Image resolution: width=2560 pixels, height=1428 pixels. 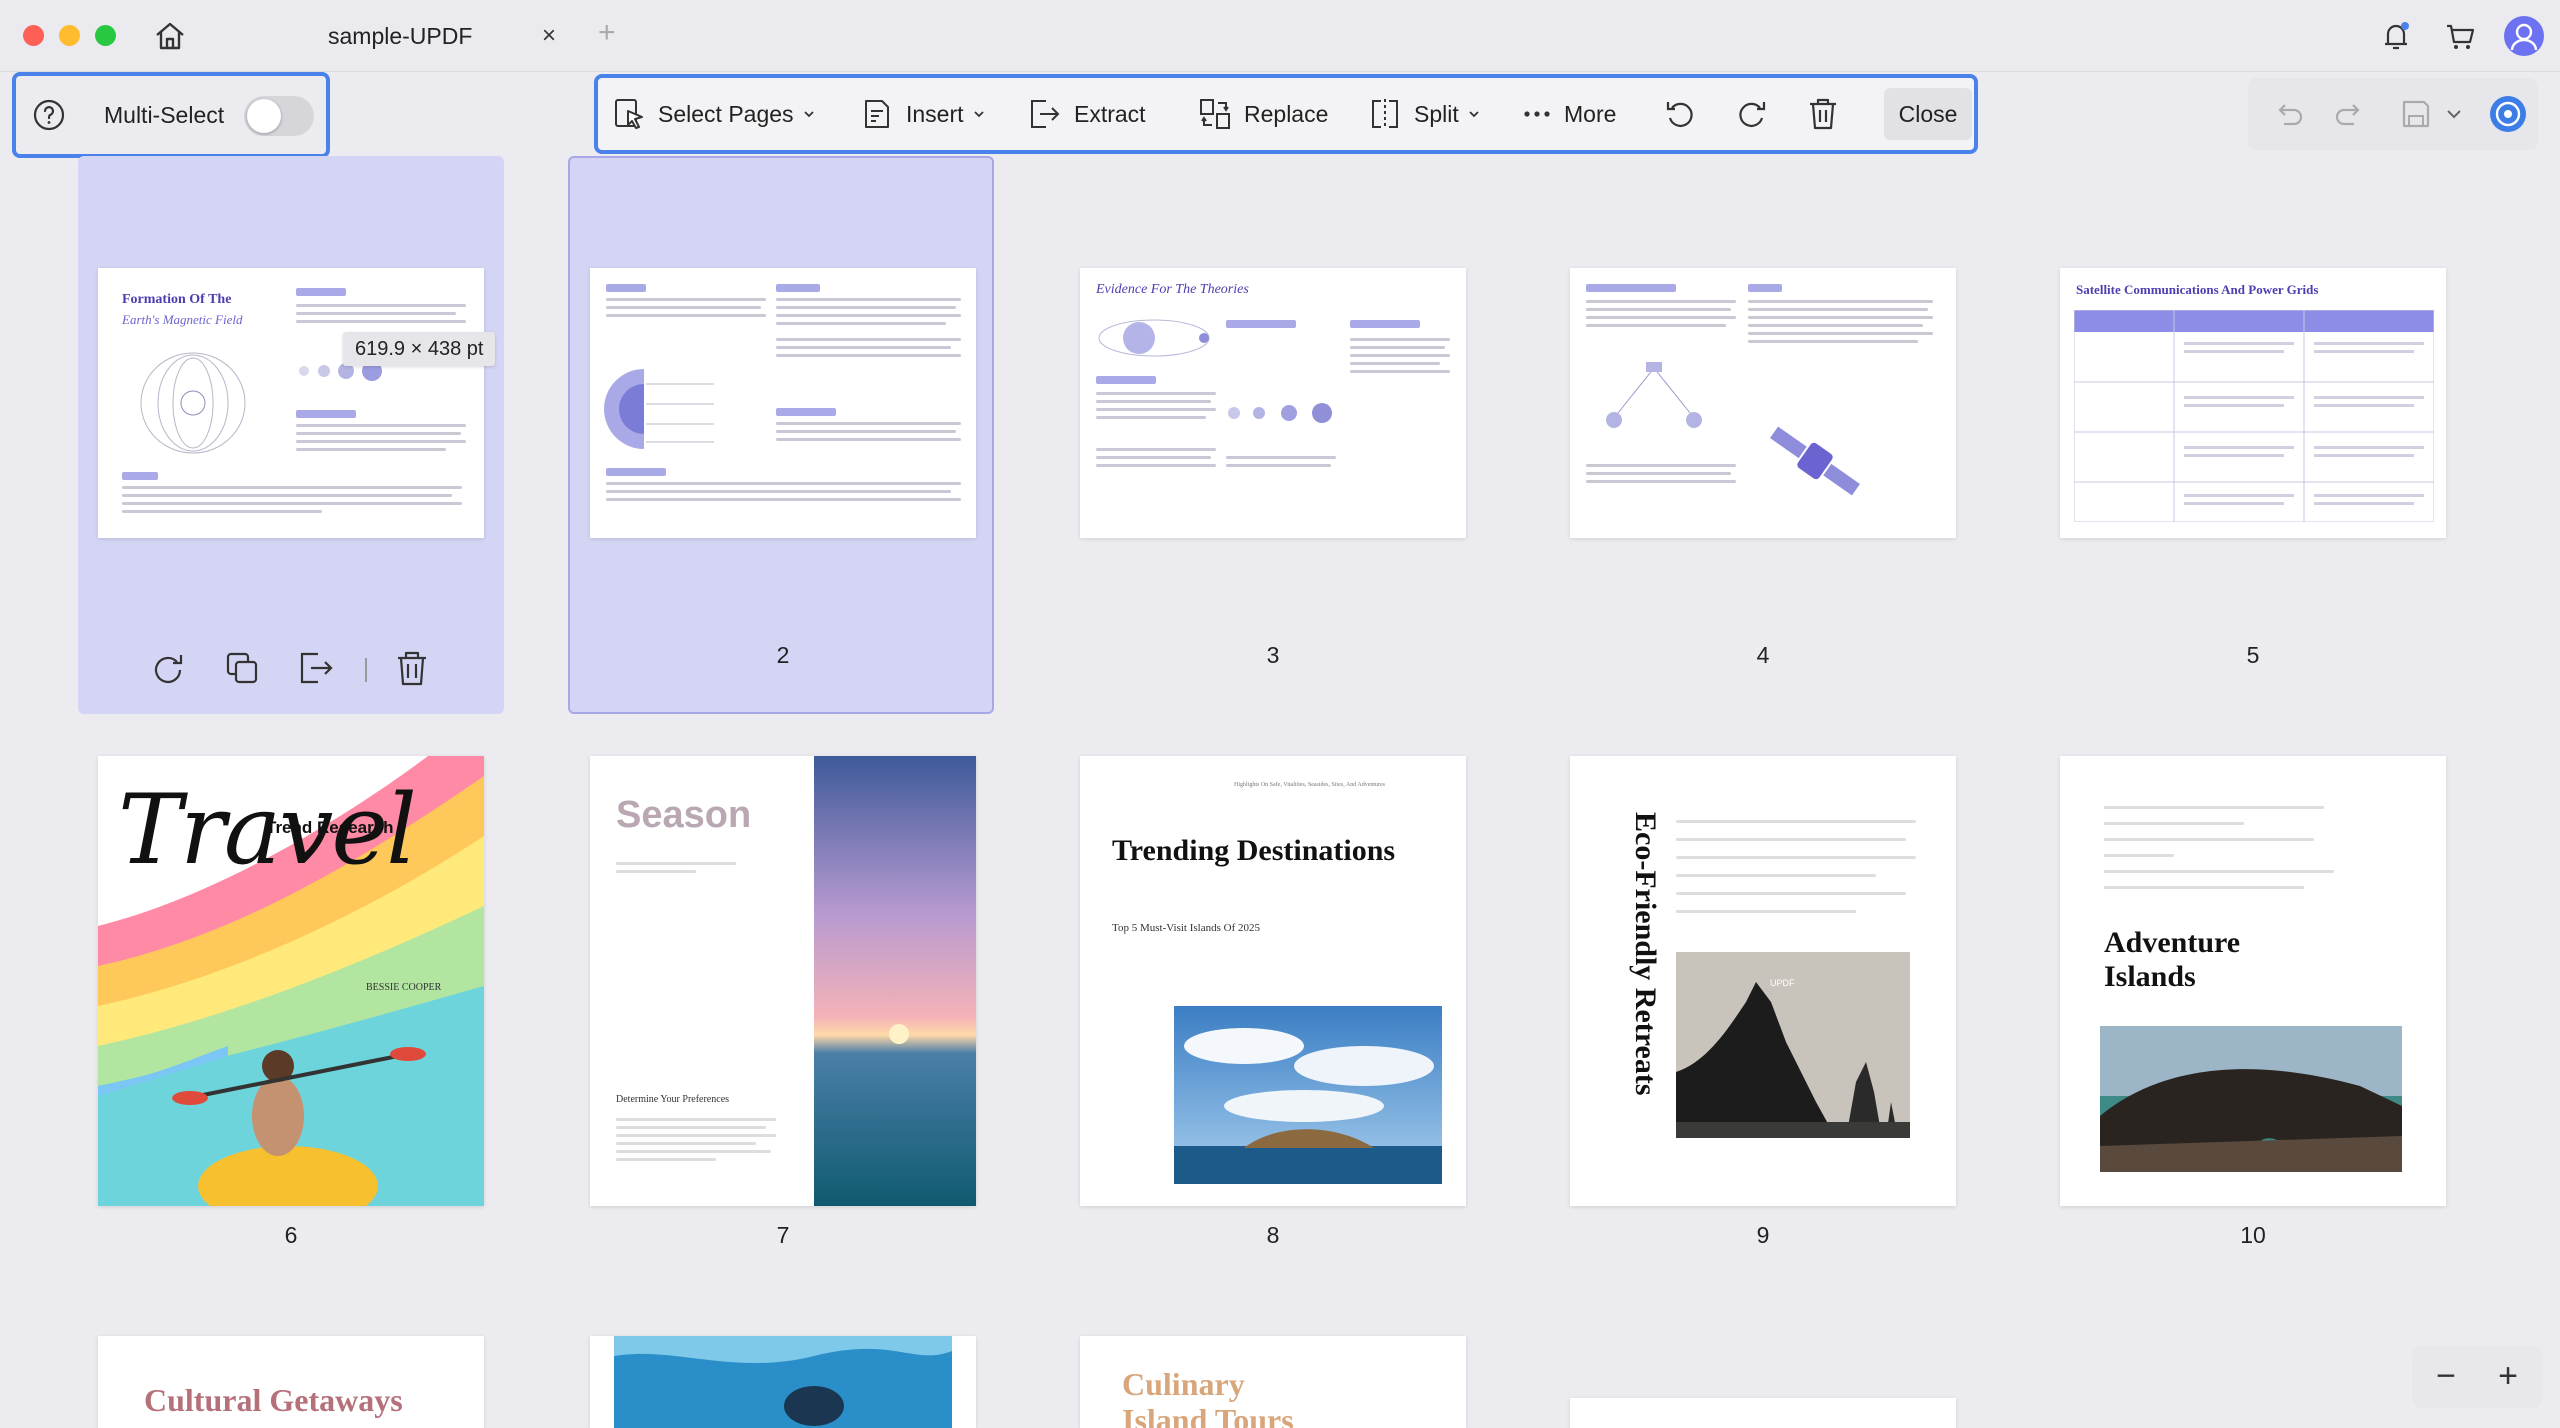 What do you see at coordinates (2508, 1376) in the screenshot?
I see `zoom-in-button: +` at bounding box center [2508, 1376].